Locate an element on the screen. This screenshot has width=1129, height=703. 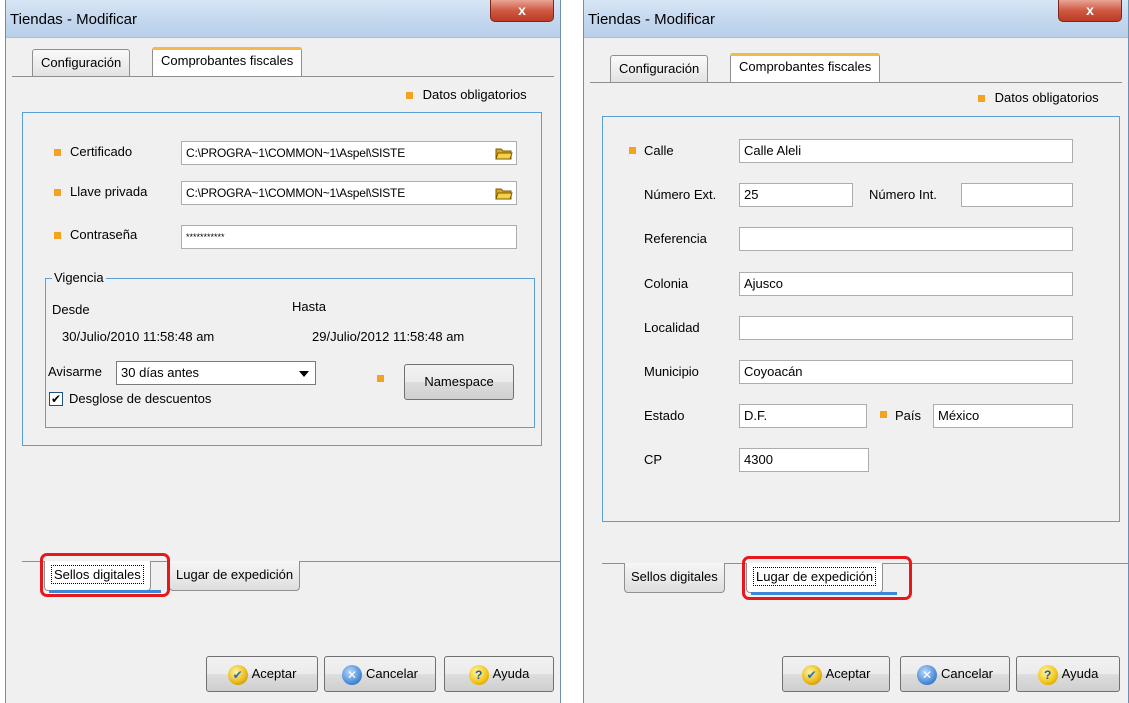
numero-ext-label: Número Ext. is located at coordinates (680, 194).